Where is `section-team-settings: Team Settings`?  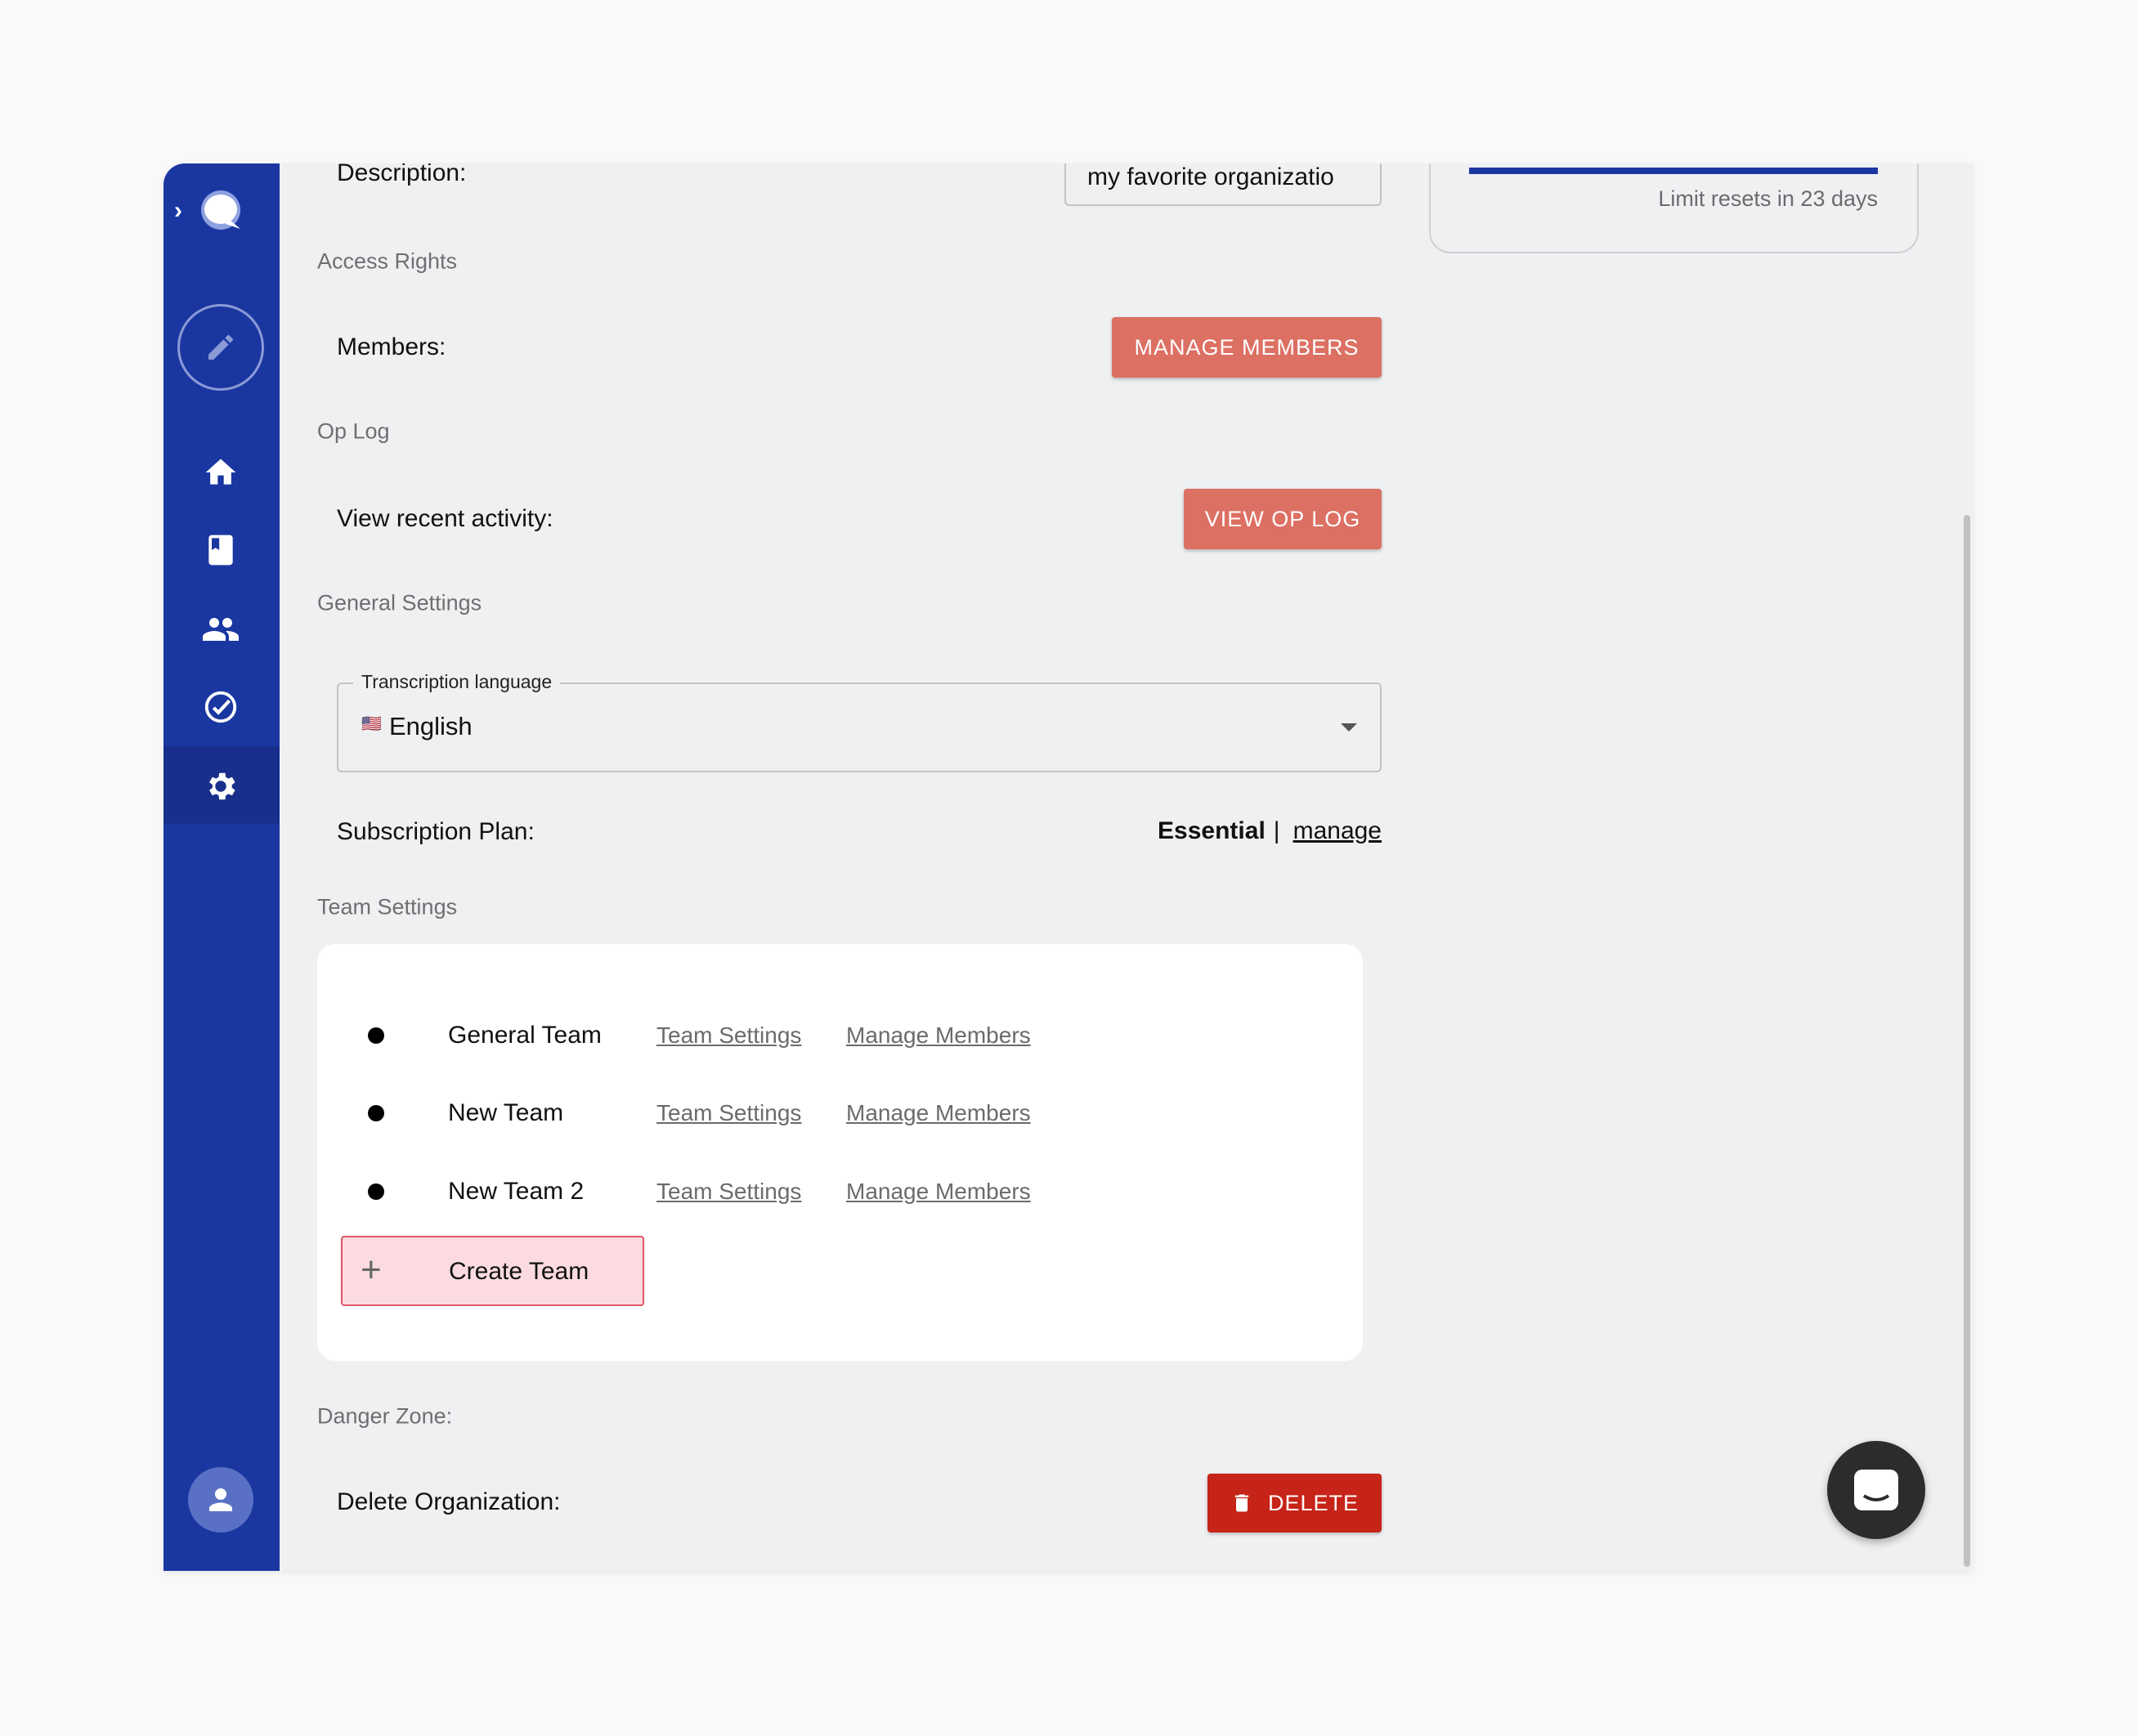 section-team-settings: Team Settings is located at coordinates (388, 907).